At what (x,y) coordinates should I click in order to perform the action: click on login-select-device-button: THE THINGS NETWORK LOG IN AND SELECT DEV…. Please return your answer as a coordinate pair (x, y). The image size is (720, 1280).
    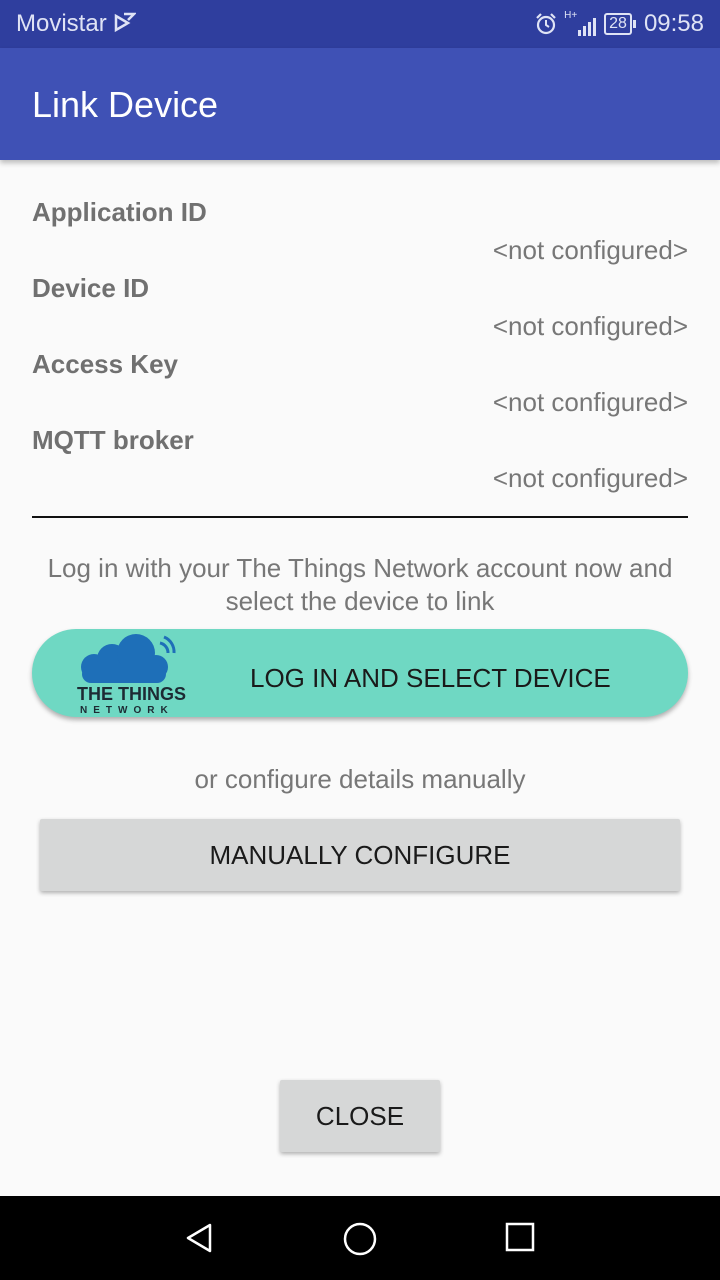
    Looking at the image, I should click on (360, 673).